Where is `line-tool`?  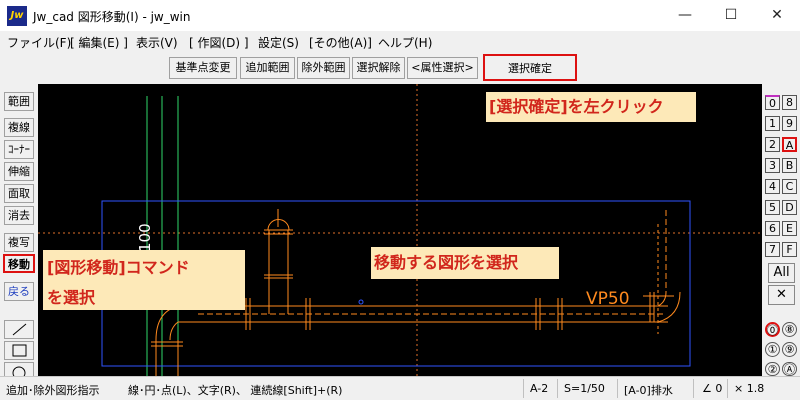 line-tool is located at coordinates (19, 329).